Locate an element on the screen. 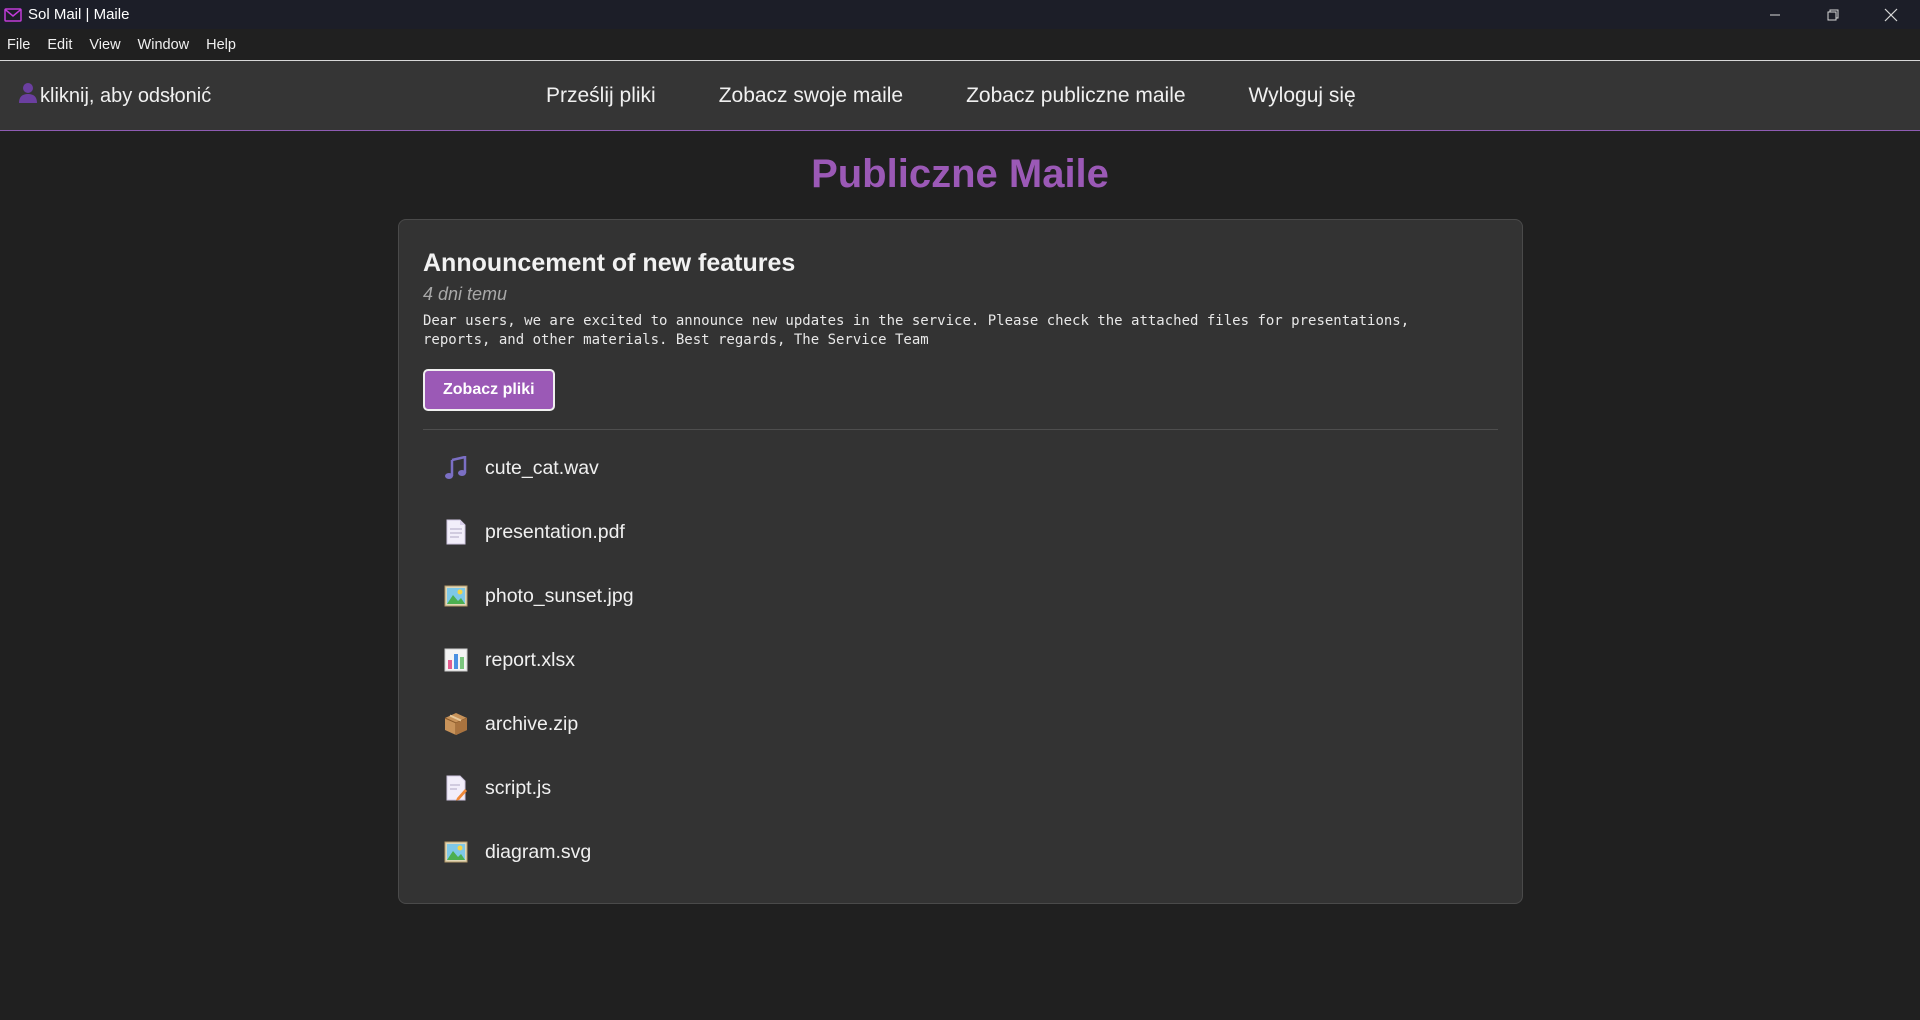  close-icon is located at coordinates (1891, 14).